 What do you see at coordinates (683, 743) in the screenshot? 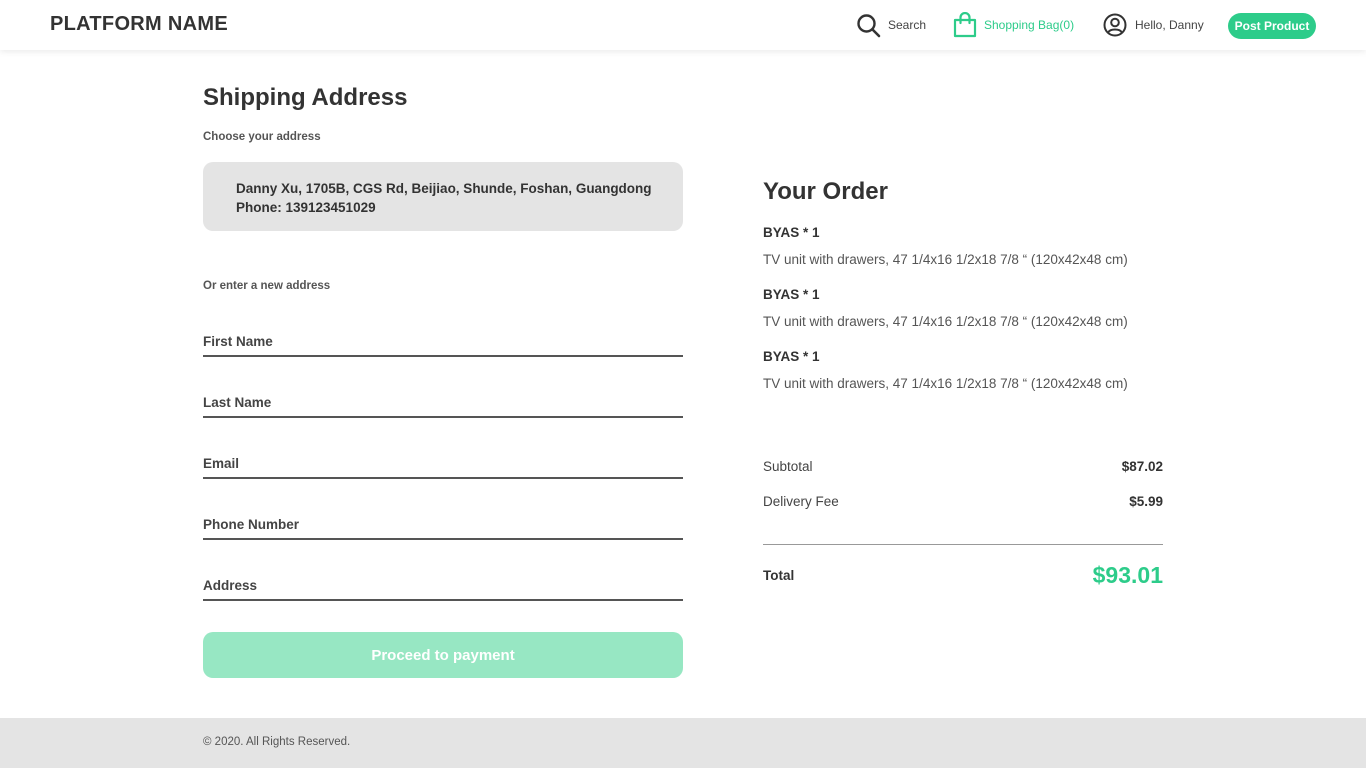
I see `page-footer: © 2020. All Rights Reserved.` at bounding box center [683, 743].